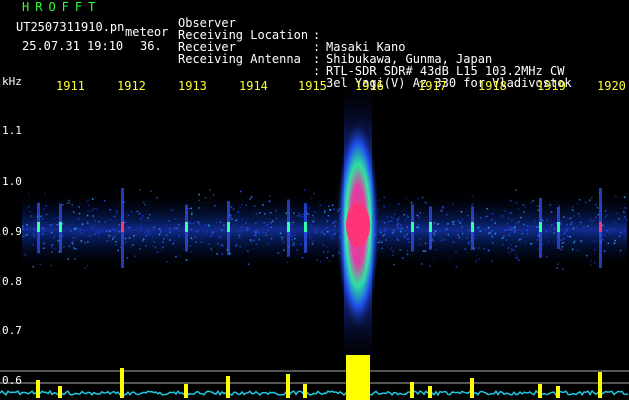 The height and width of the screenshot is (400, 629). Describe the element at coordinates (253, 86) in the screenshot. I see `x-tick-label: 1914` at that location.